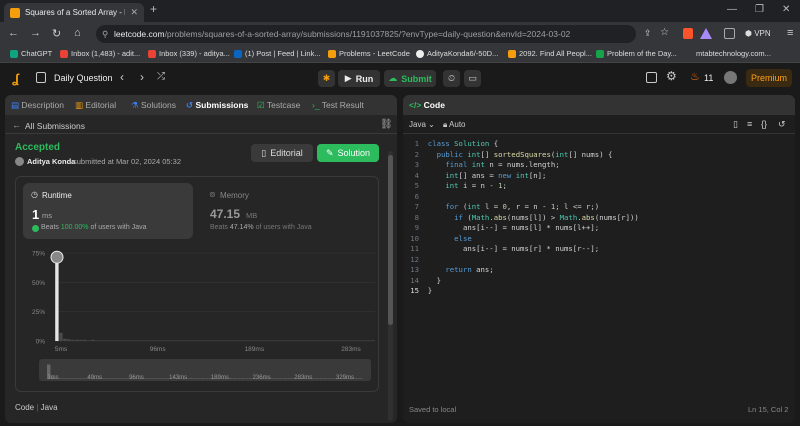  I want to click on submit-button: ☁ Submit, so click(410, 78).